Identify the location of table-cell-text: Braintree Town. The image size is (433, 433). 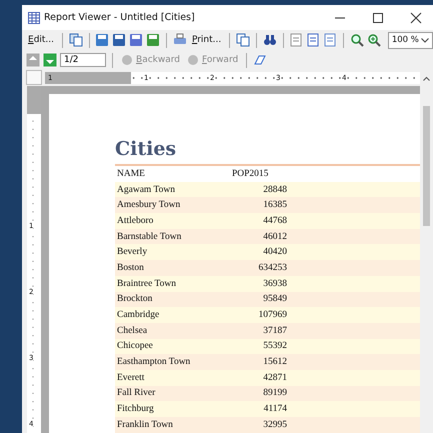
(147, 283).